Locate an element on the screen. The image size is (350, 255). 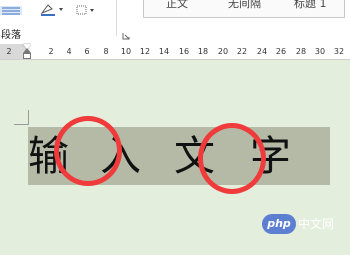
php-logo: php is located at coordinates (279, 224).